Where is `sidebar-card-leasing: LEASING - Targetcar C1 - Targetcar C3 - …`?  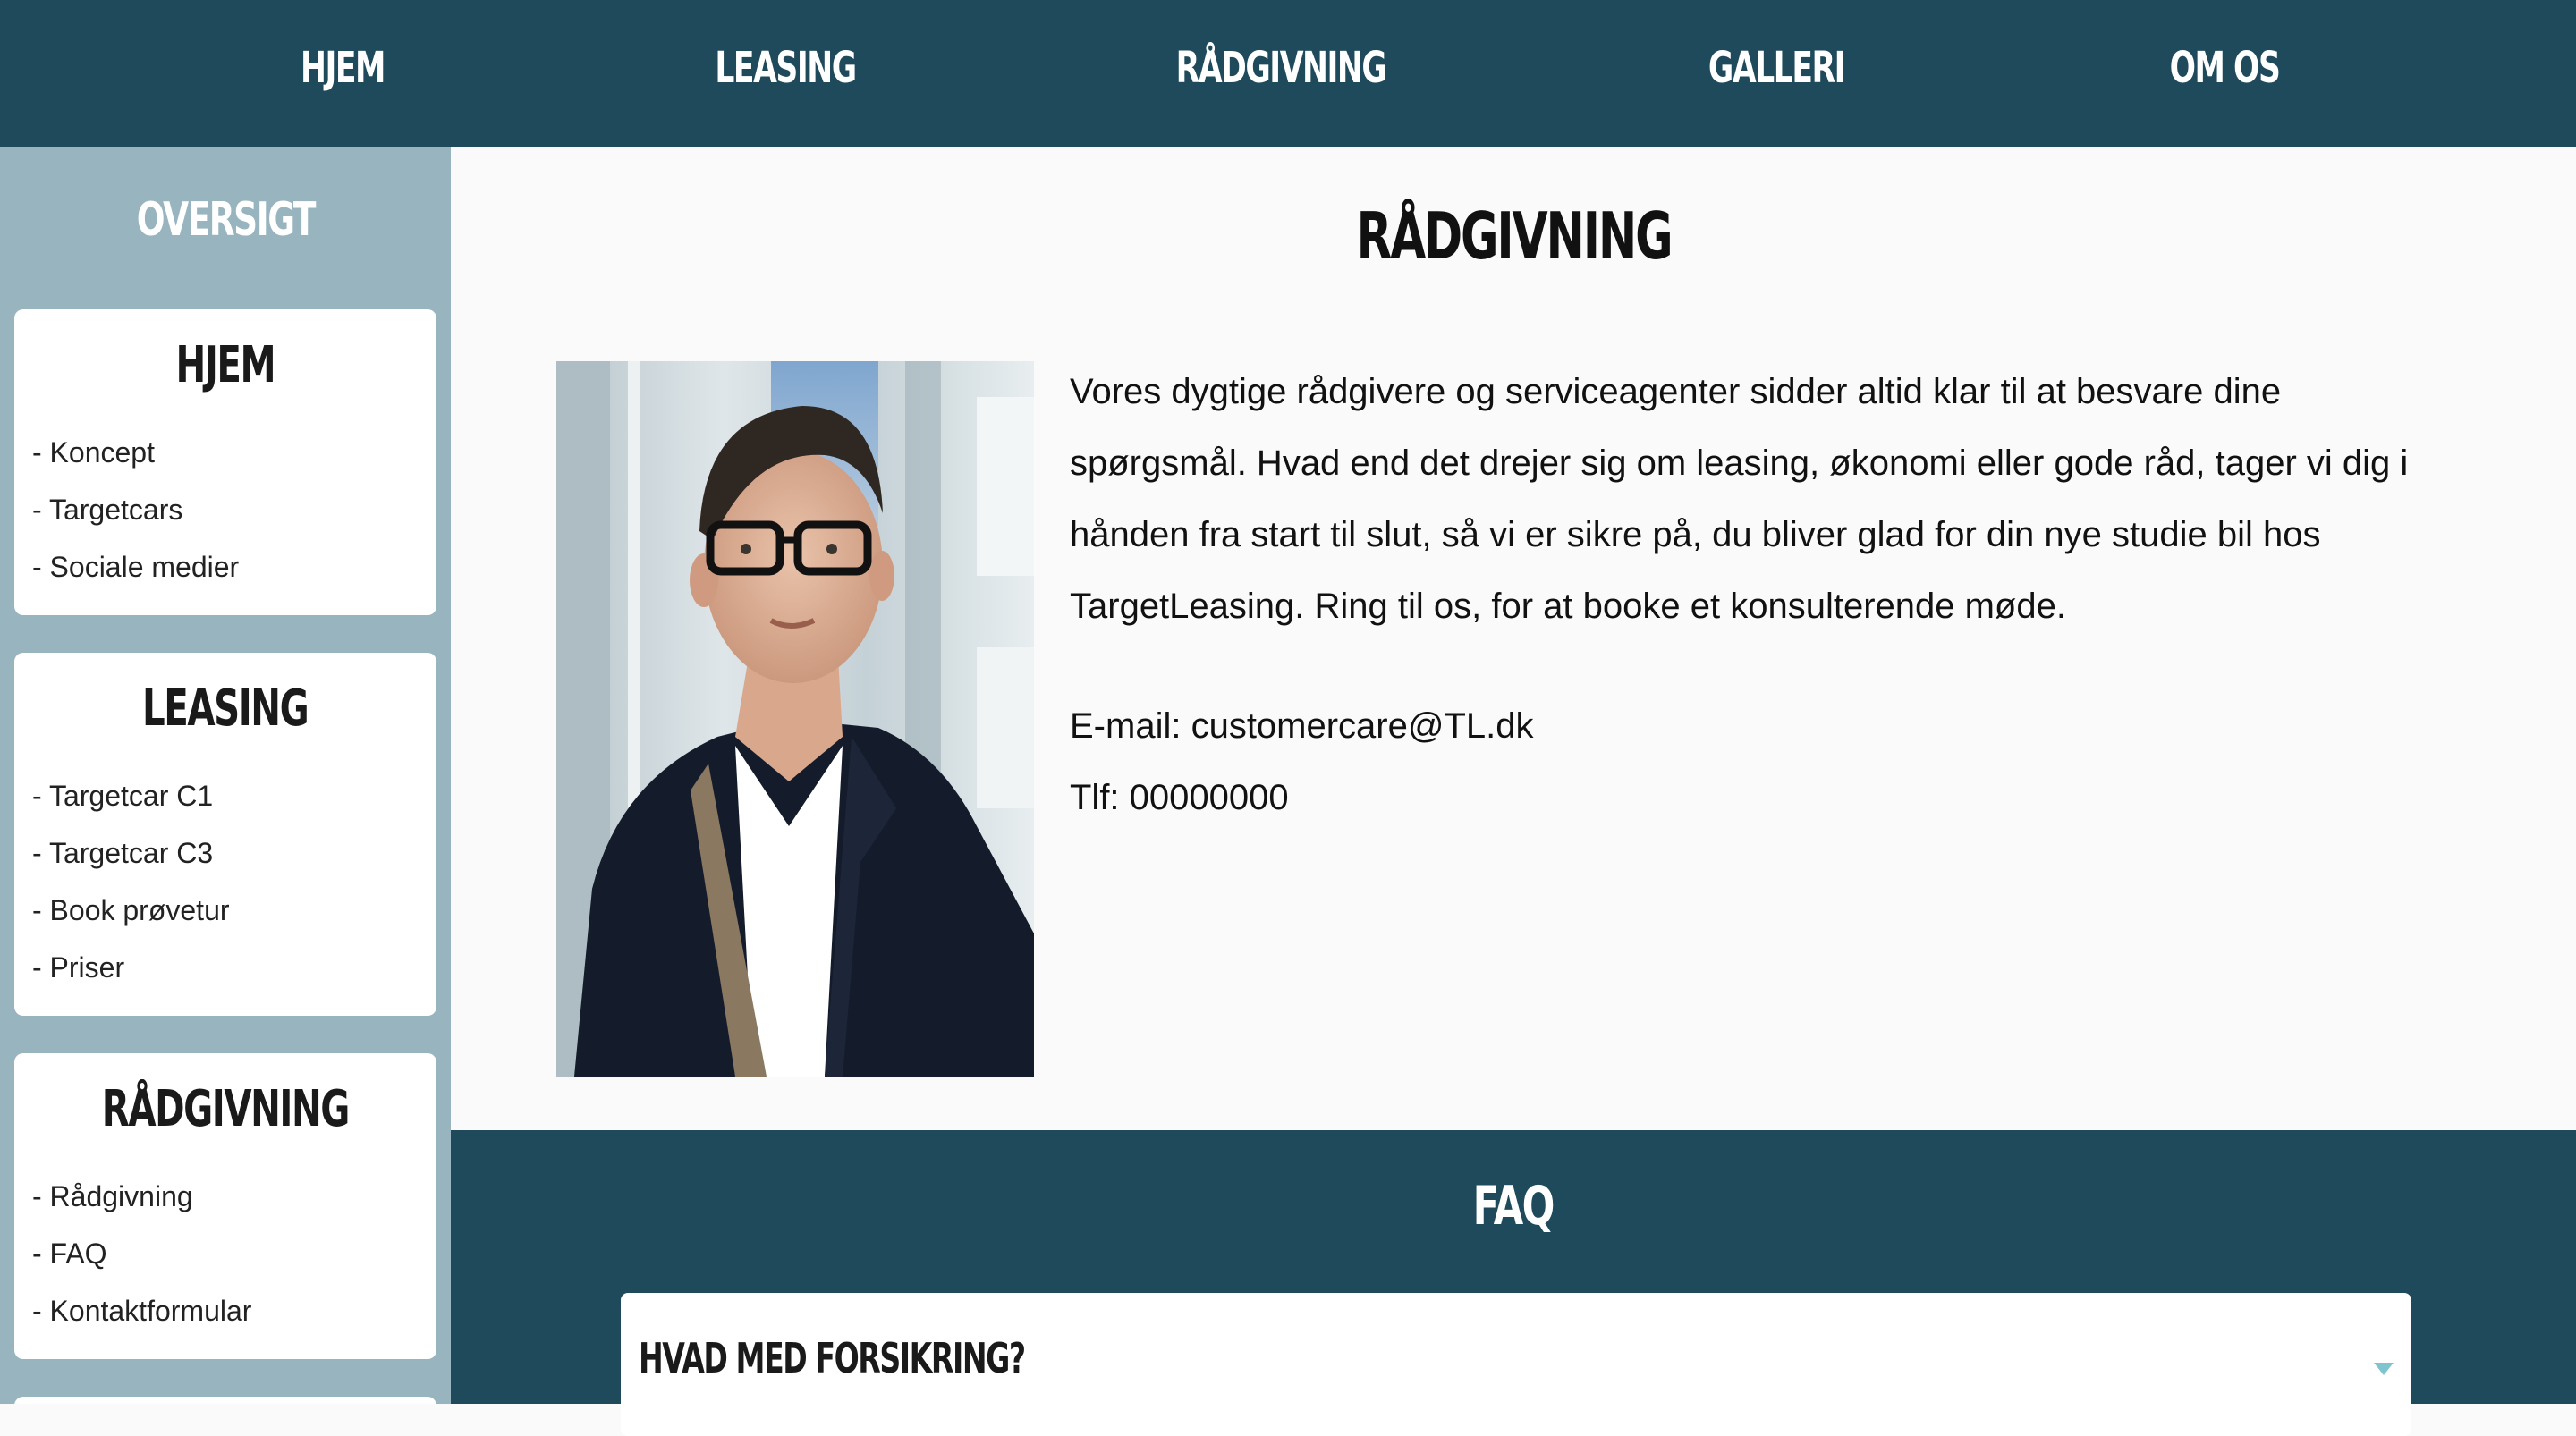 sidebar-card-leasing: LEASING - Targetcar C1 - Targetcar C3 - … is located at coordinates (225, 834).